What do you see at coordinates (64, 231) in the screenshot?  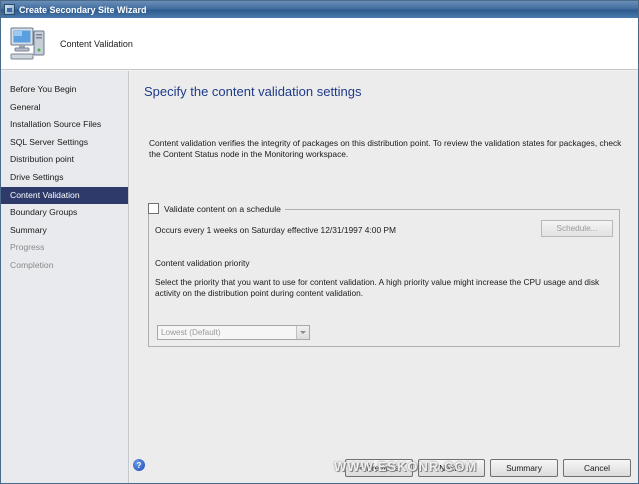 I see `sidebar-item-summary: Summary` at bounding box center [64, 231].